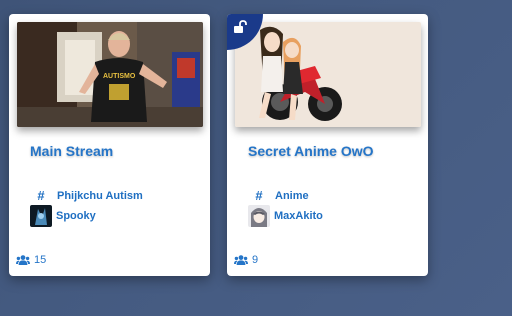 This screenshot has width=512, height=316. What do you see at coordinates (292, 195) in the screenshot?
I see `stream-tag-label: Anime` at bounding box center [292, 195].